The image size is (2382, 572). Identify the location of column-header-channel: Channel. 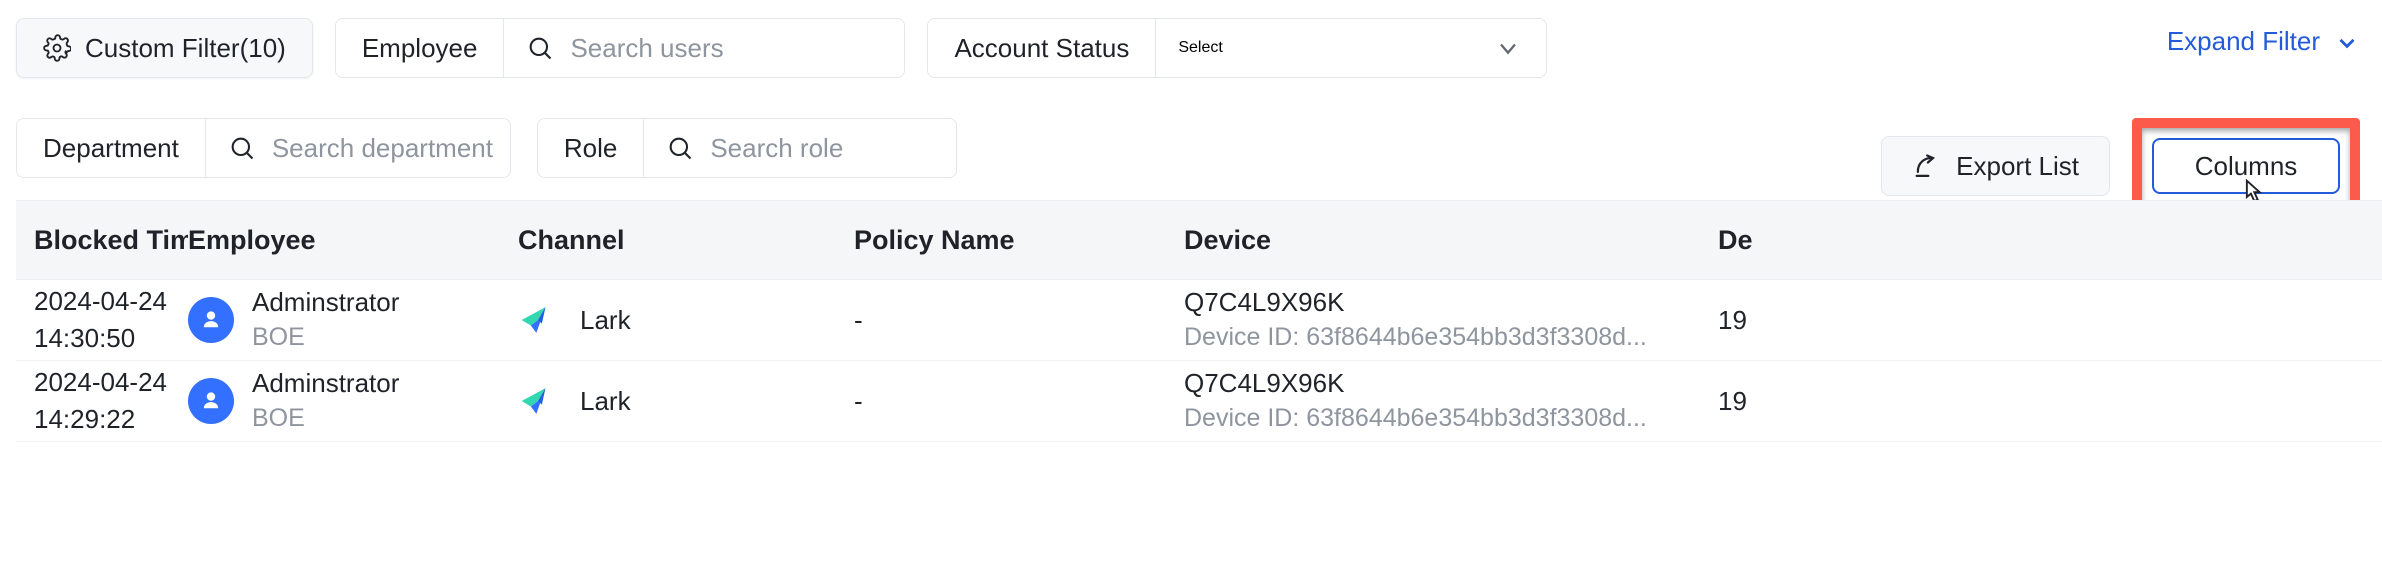
(686, 240).